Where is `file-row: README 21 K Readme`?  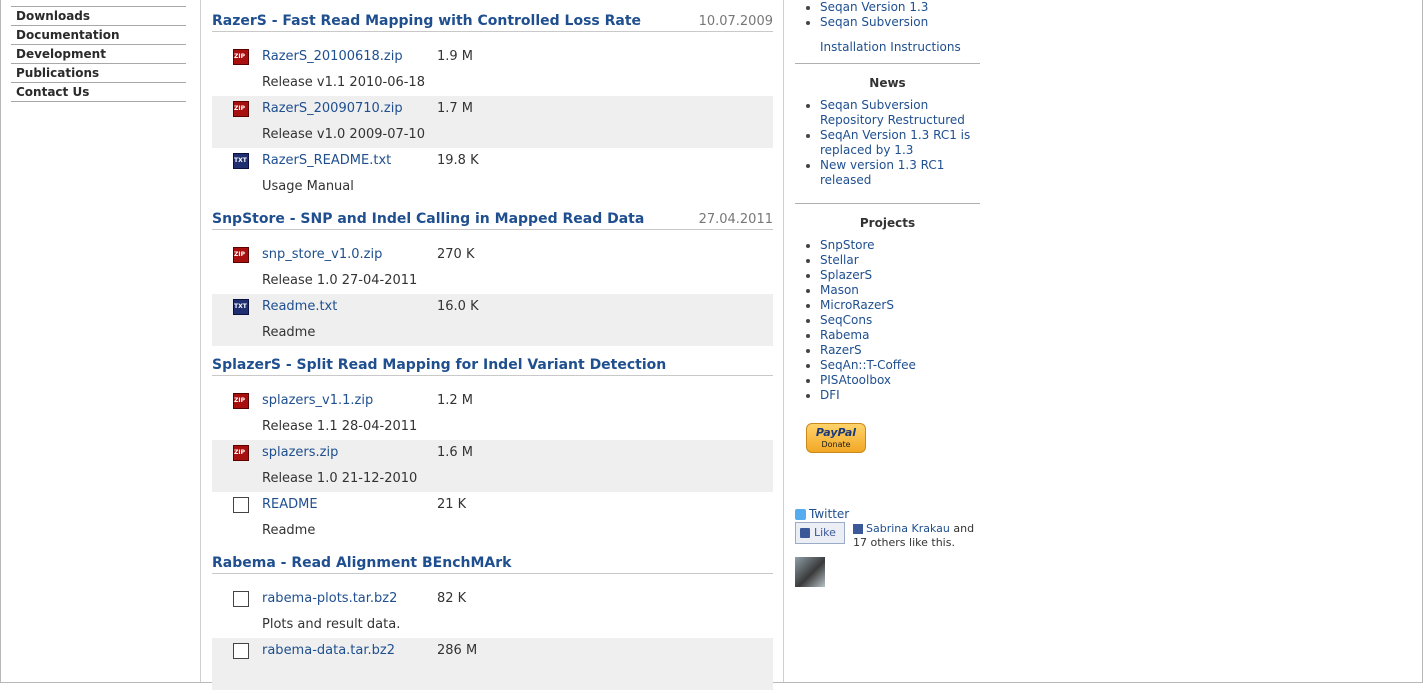
file-row: README 21 K Readme is located at coordinates (492, 518).